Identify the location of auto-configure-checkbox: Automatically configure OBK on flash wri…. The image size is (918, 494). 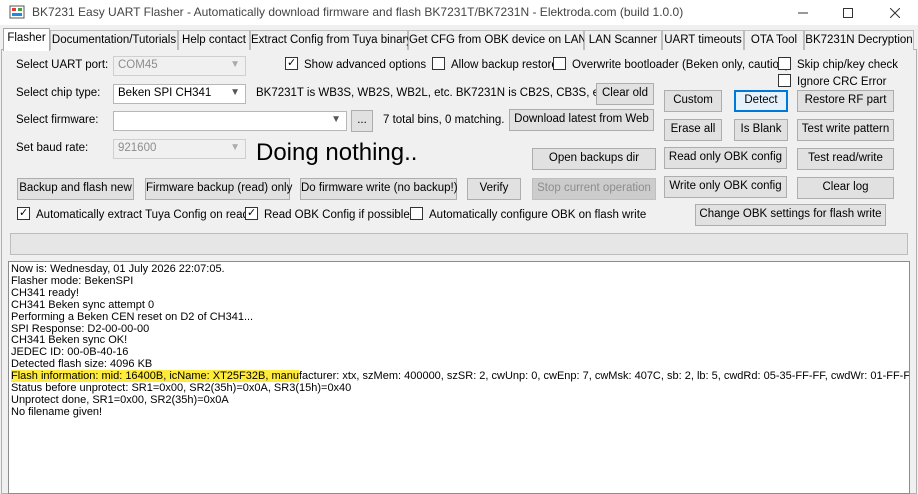
(528, 214).